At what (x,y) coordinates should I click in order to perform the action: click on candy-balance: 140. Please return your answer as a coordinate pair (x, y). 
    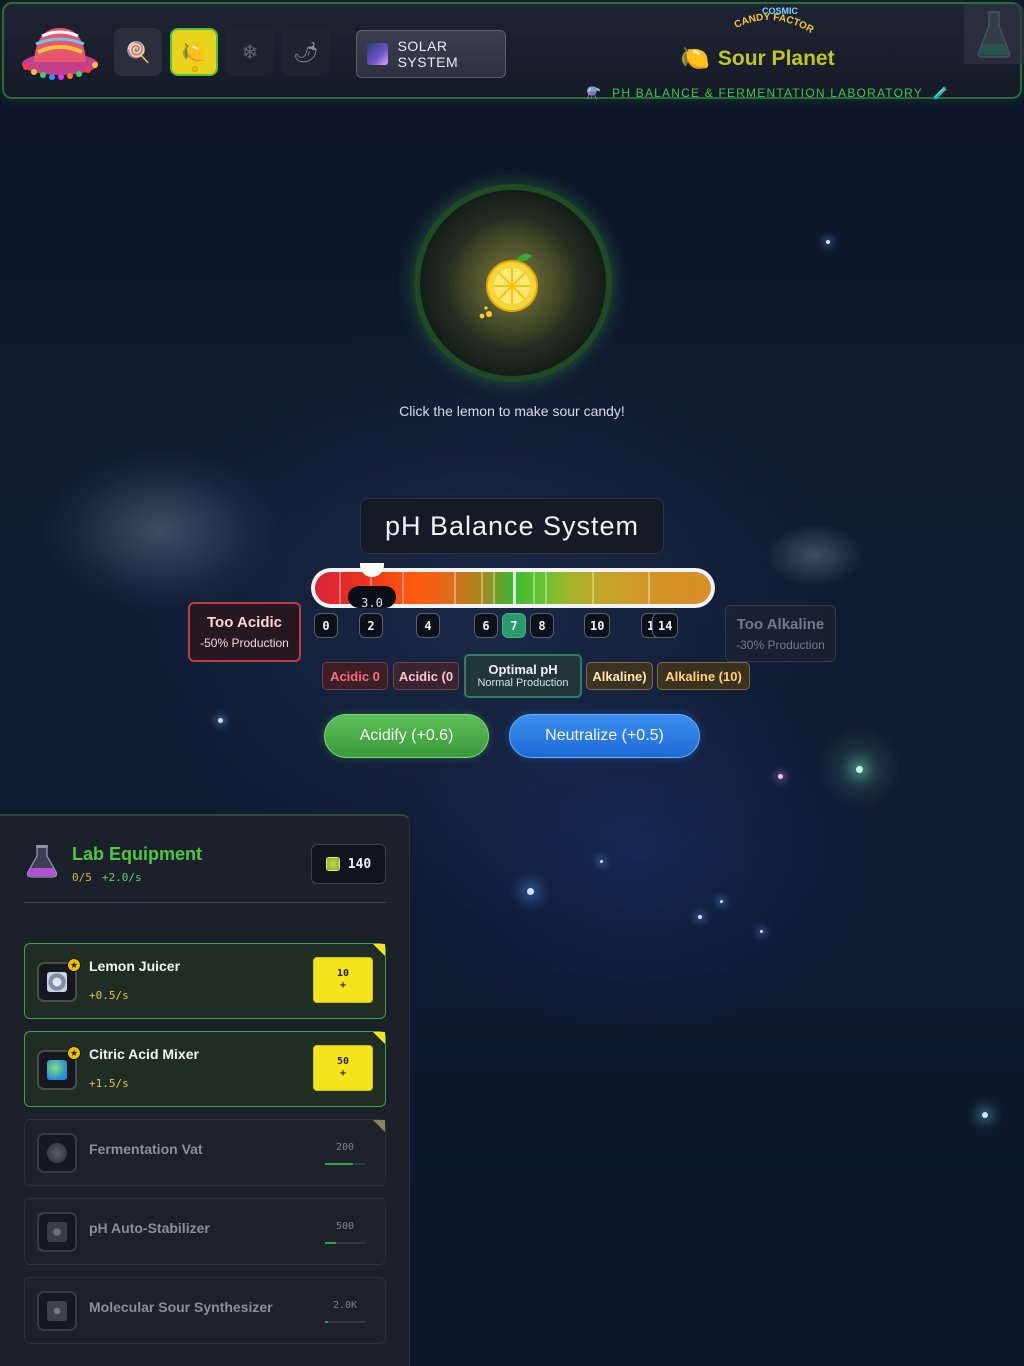
    Looking at the image, I should click on (348, 864).